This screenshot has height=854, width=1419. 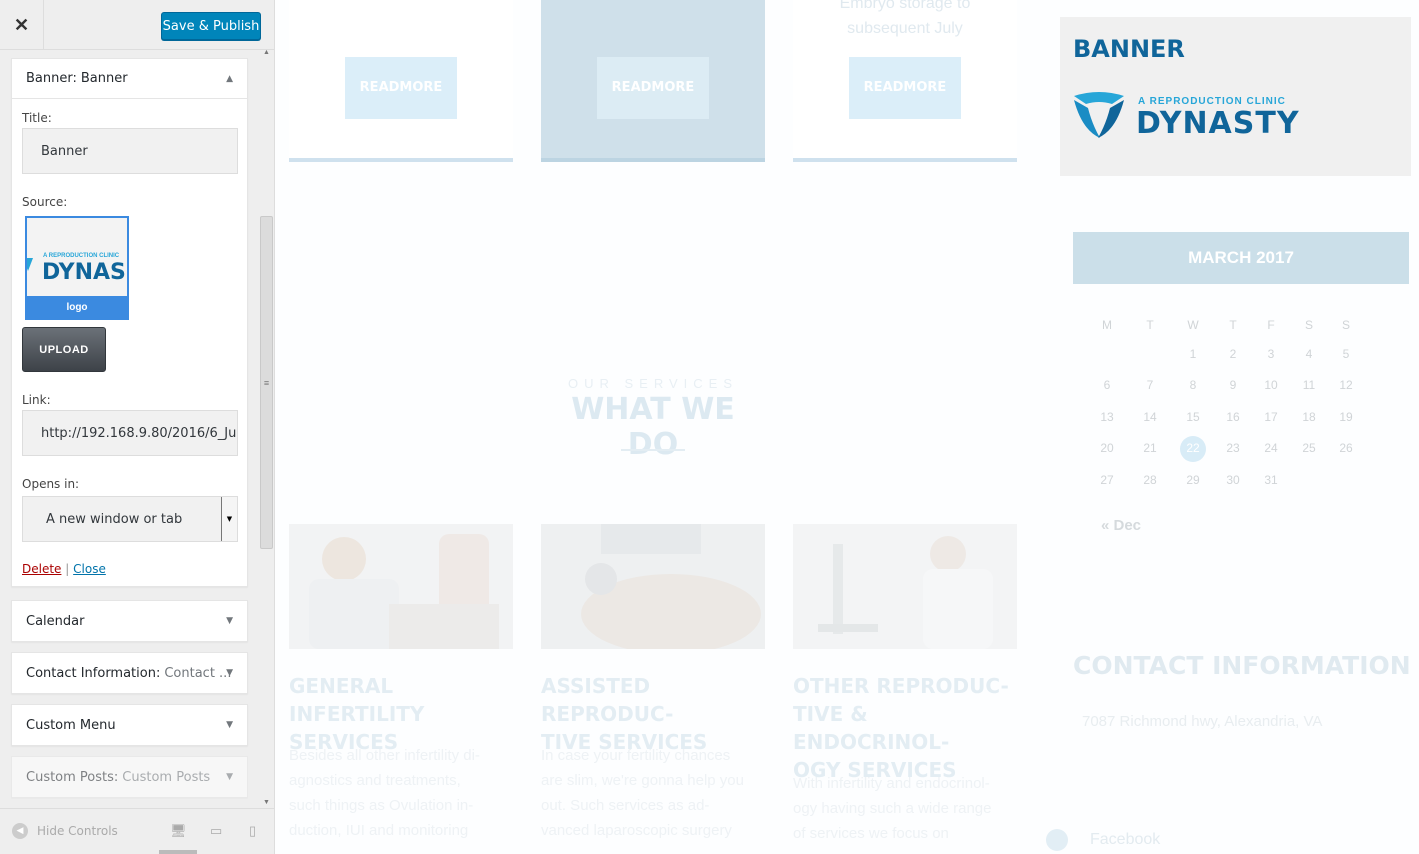 What do you see at coordinates (636, 830) in the screenshot?
I see `service-body-line: vanced laparoscopic surgery` at bounding box center [636, 830].